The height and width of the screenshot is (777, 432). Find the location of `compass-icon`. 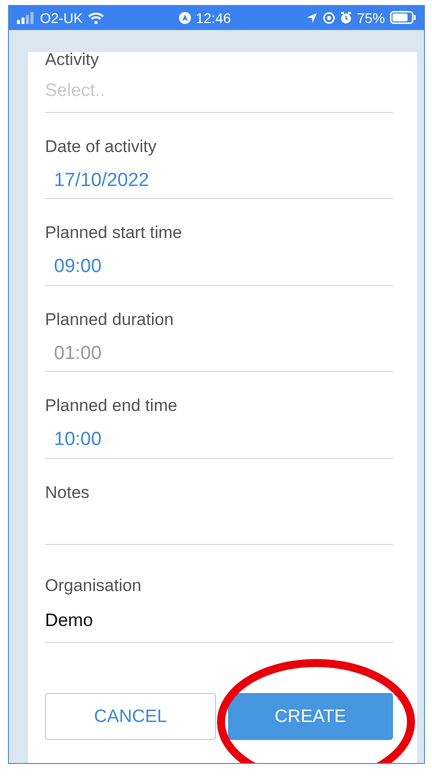

compass-icon is located at coordinates (184, 18).